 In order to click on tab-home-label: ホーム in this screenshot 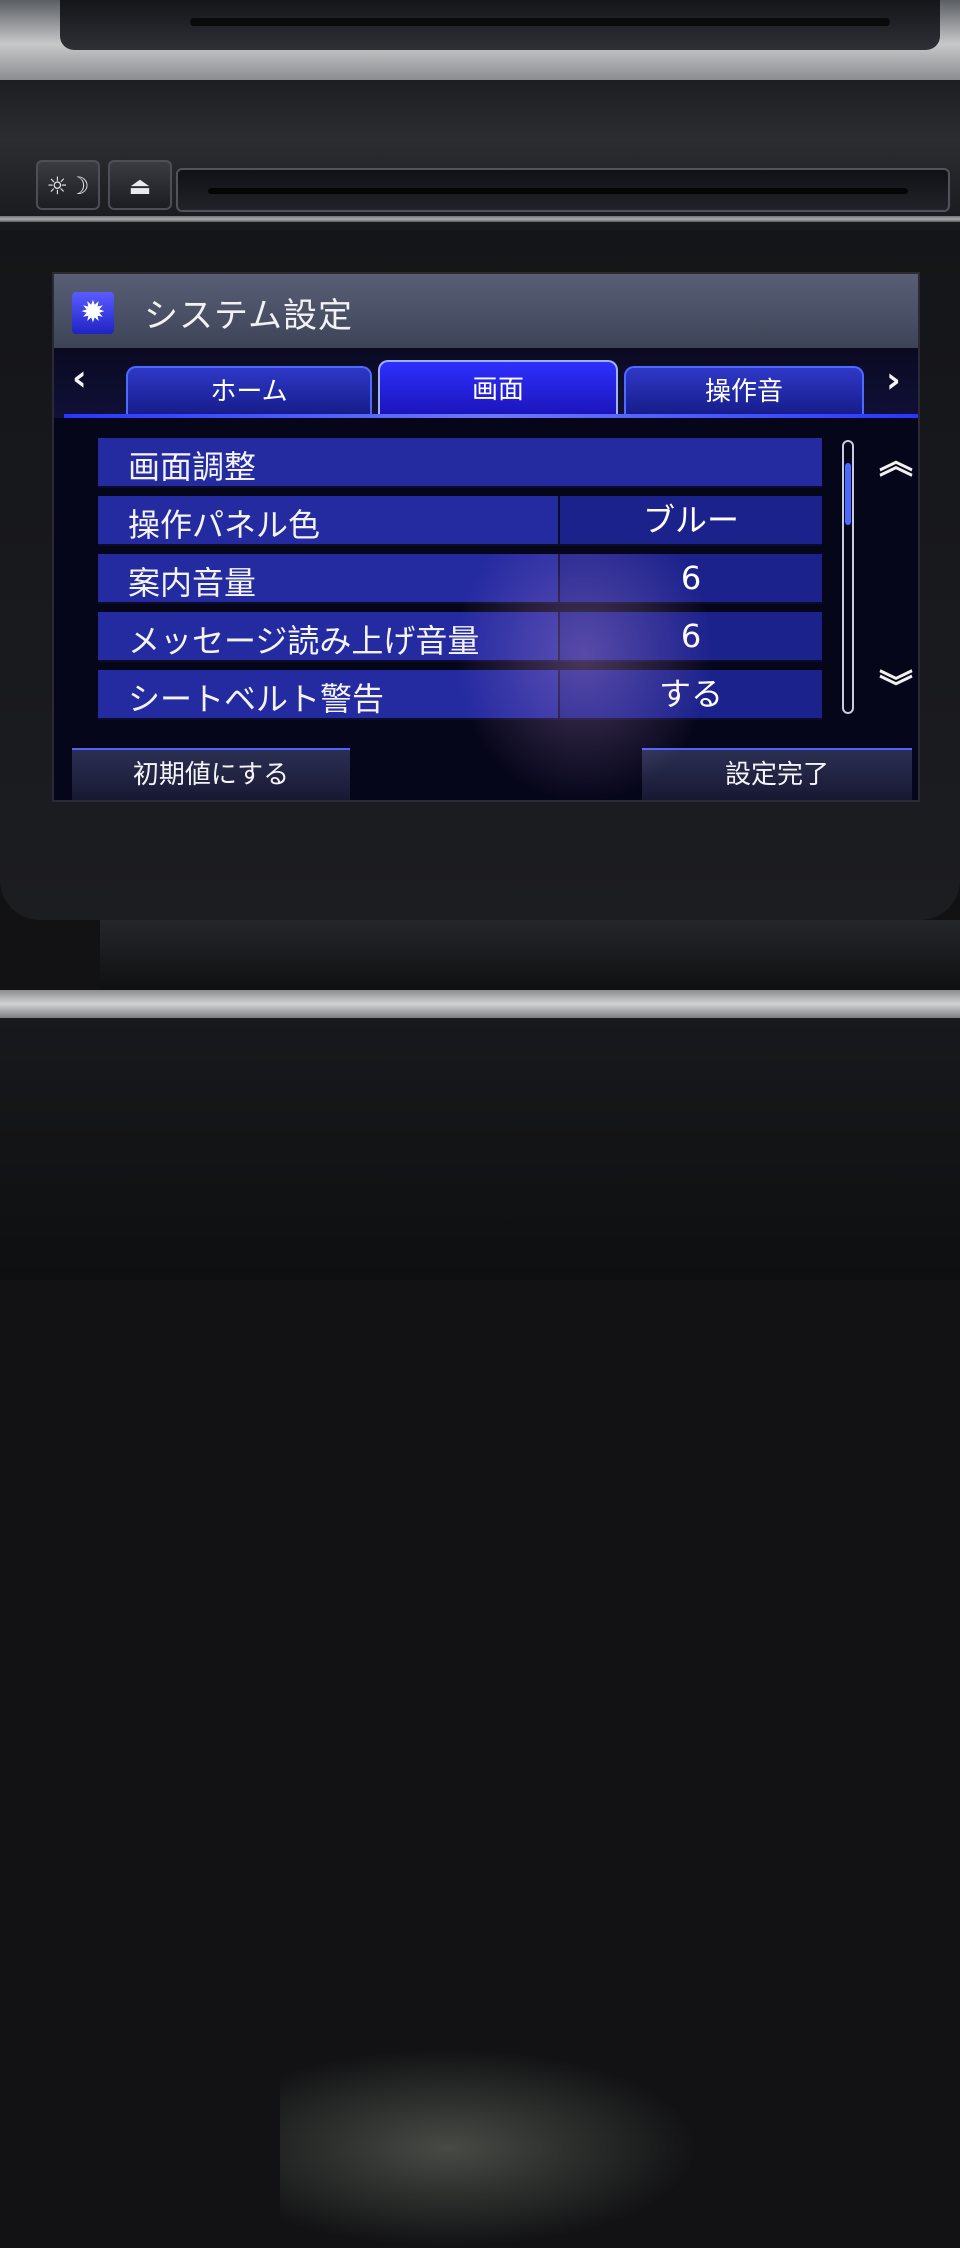, I will do `click(249, 392)`.